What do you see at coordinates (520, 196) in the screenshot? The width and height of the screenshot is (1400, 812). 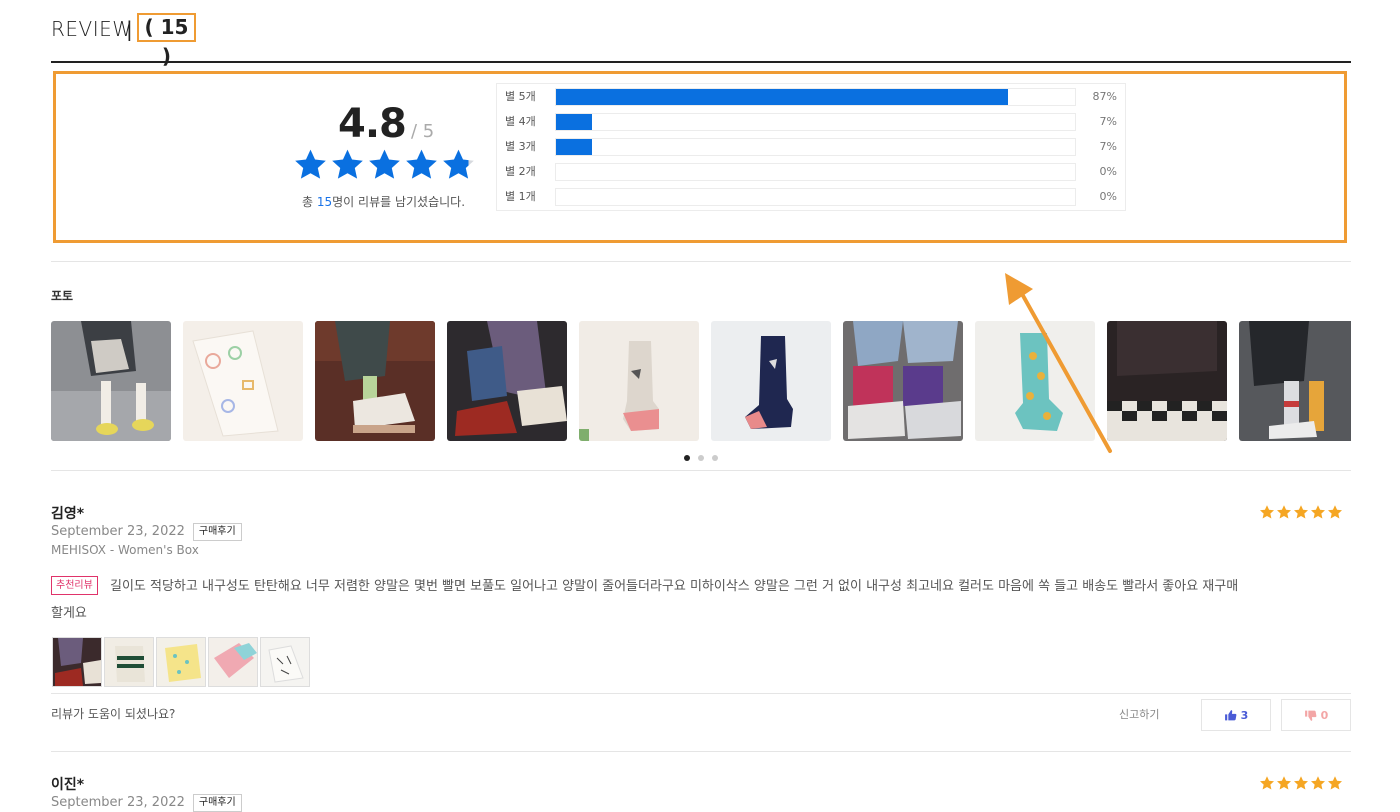 I see `distribution-label: 별 1개` at bounding box center [520, 196].